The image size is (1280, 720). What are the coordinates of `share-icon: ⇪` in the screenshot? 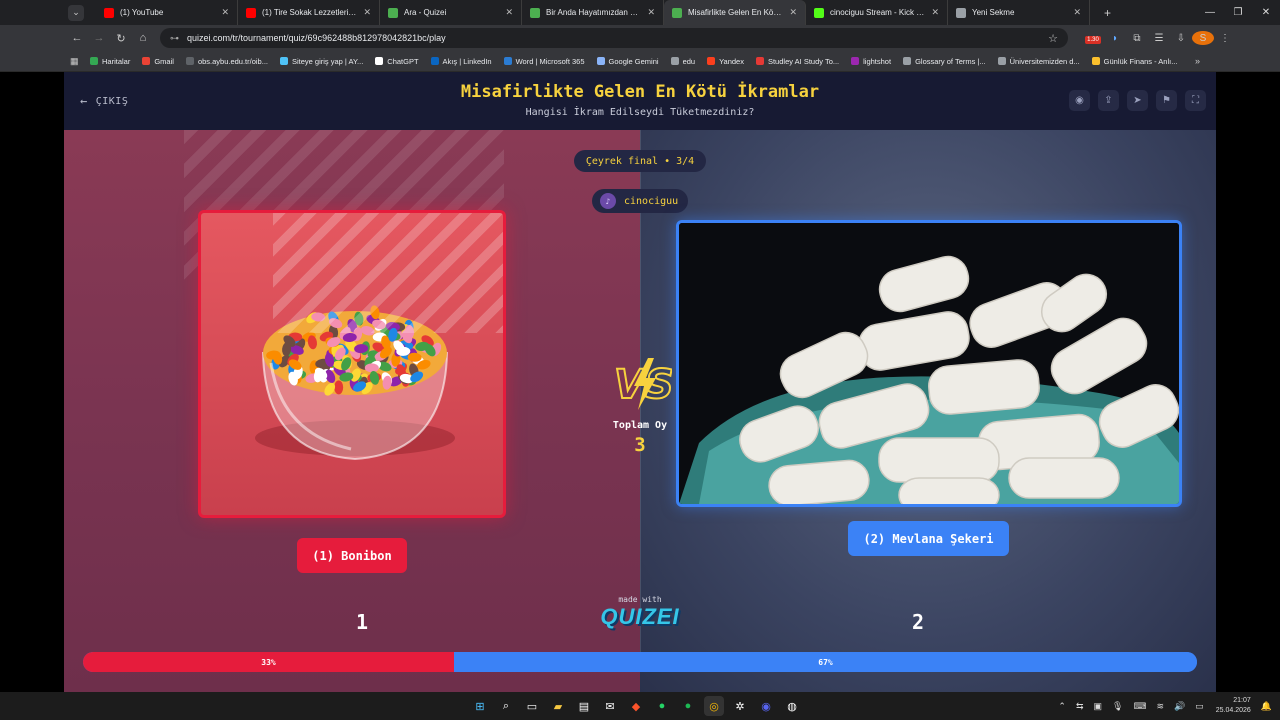 It's located at (1108, 100).